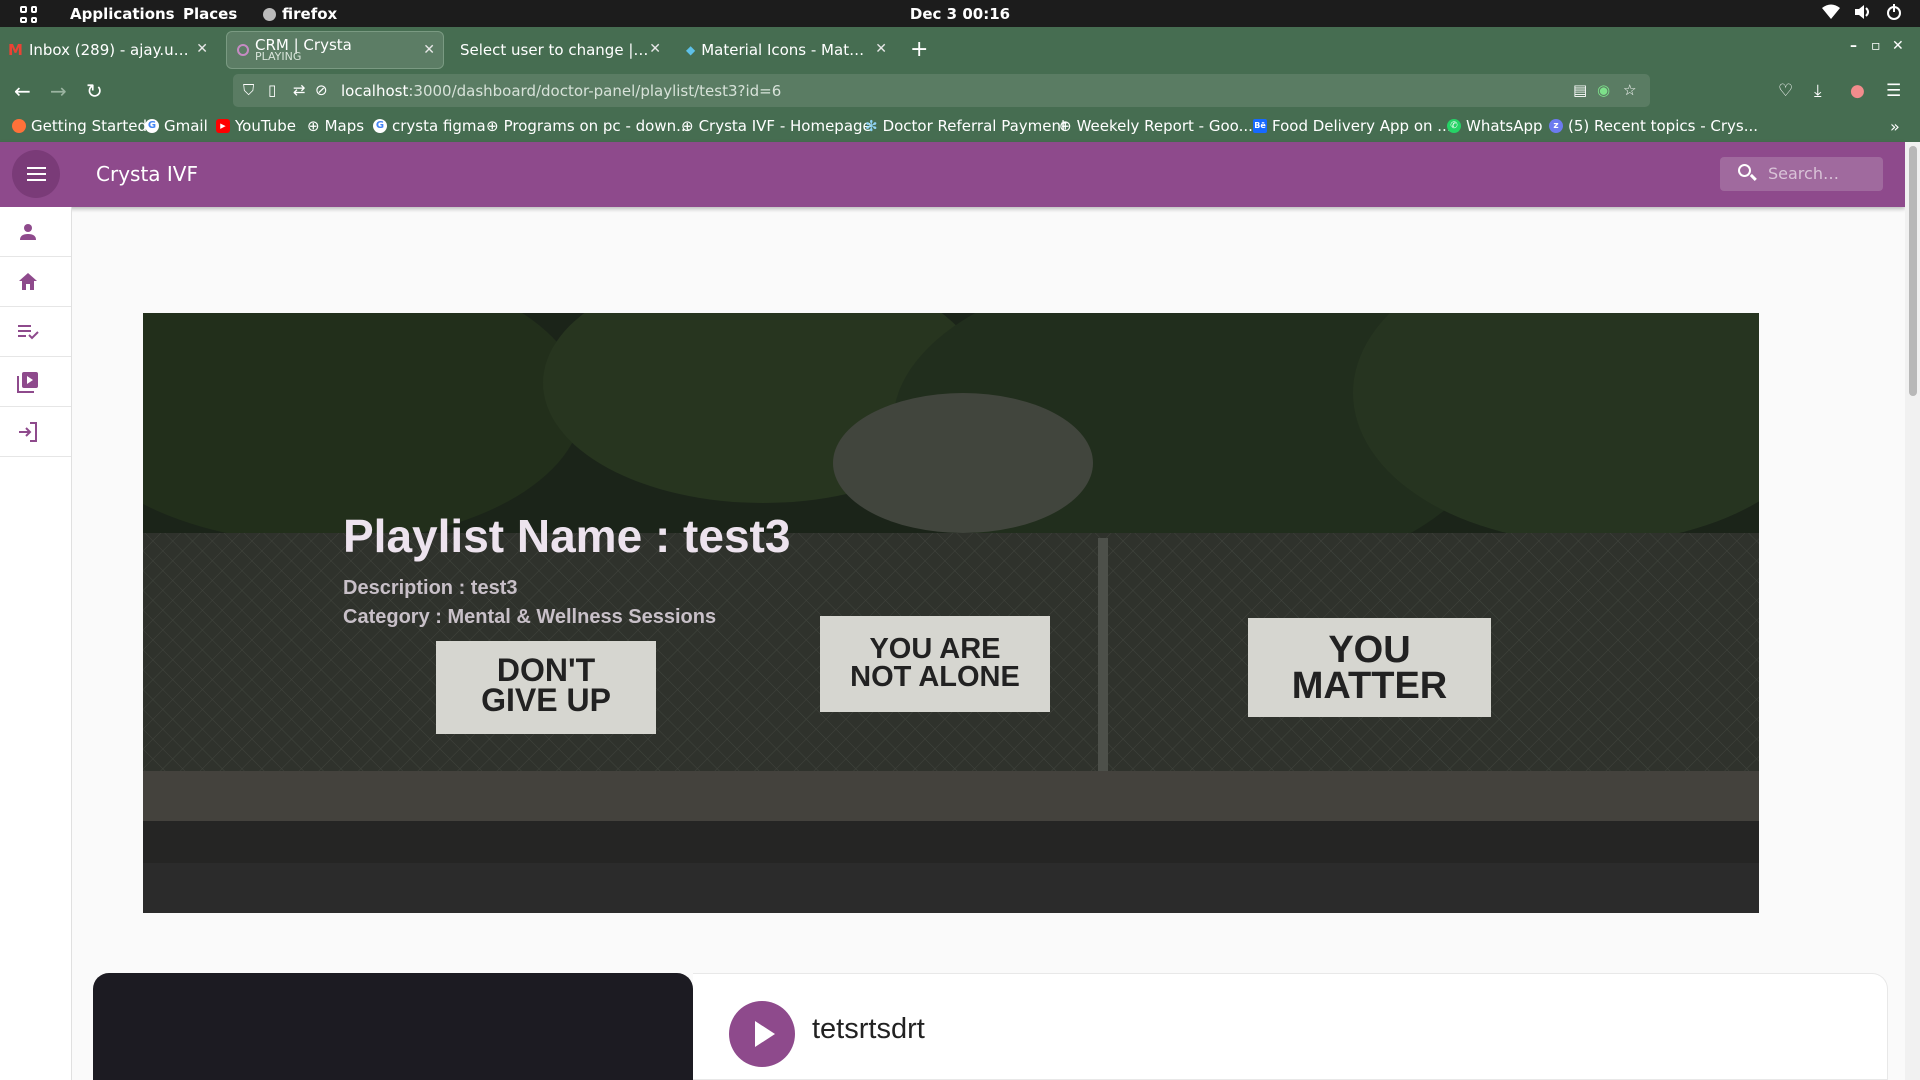 This screenshot has width=1920, height=1080. I want to click on bookmark-youtube: ▶ YouTube, so click(256, 126).